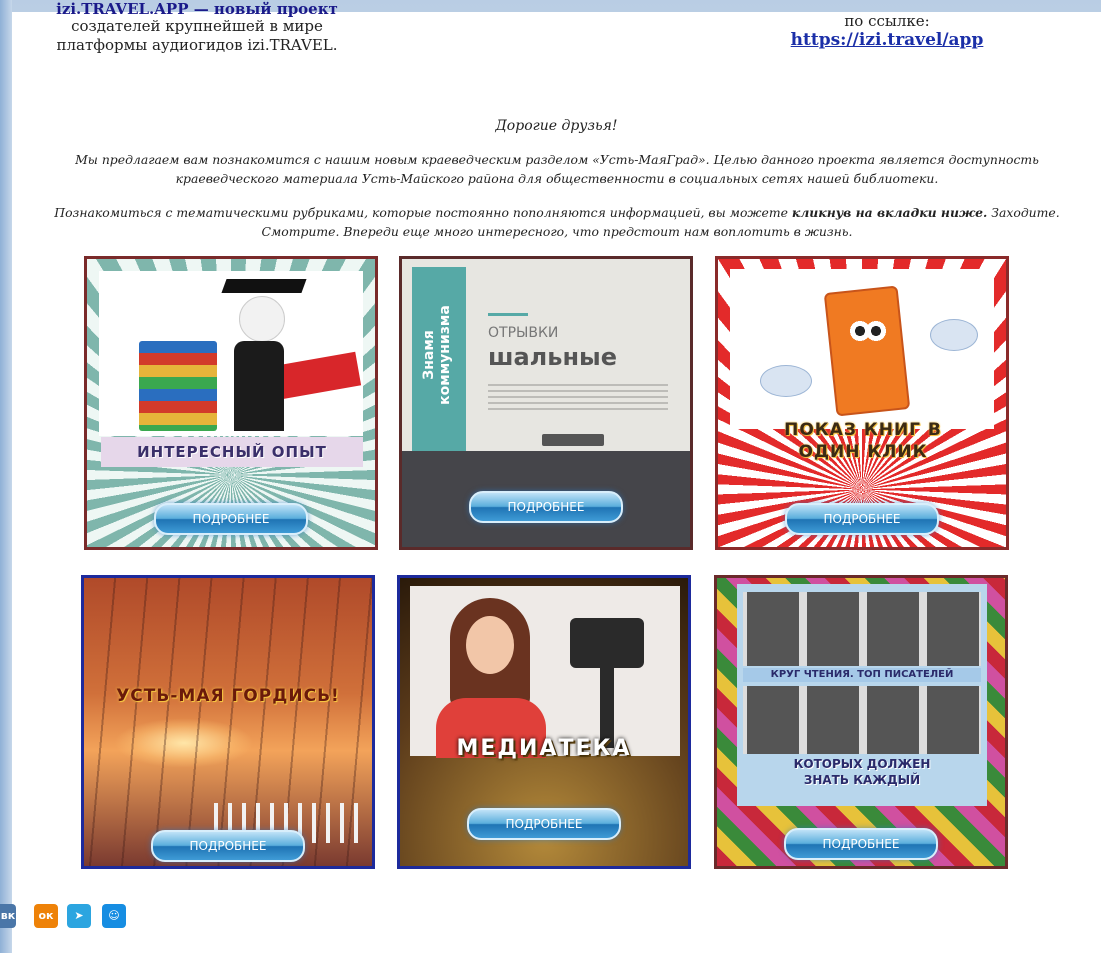  I want to click on odnoklassniki-icon: ок, so click(46, 916).